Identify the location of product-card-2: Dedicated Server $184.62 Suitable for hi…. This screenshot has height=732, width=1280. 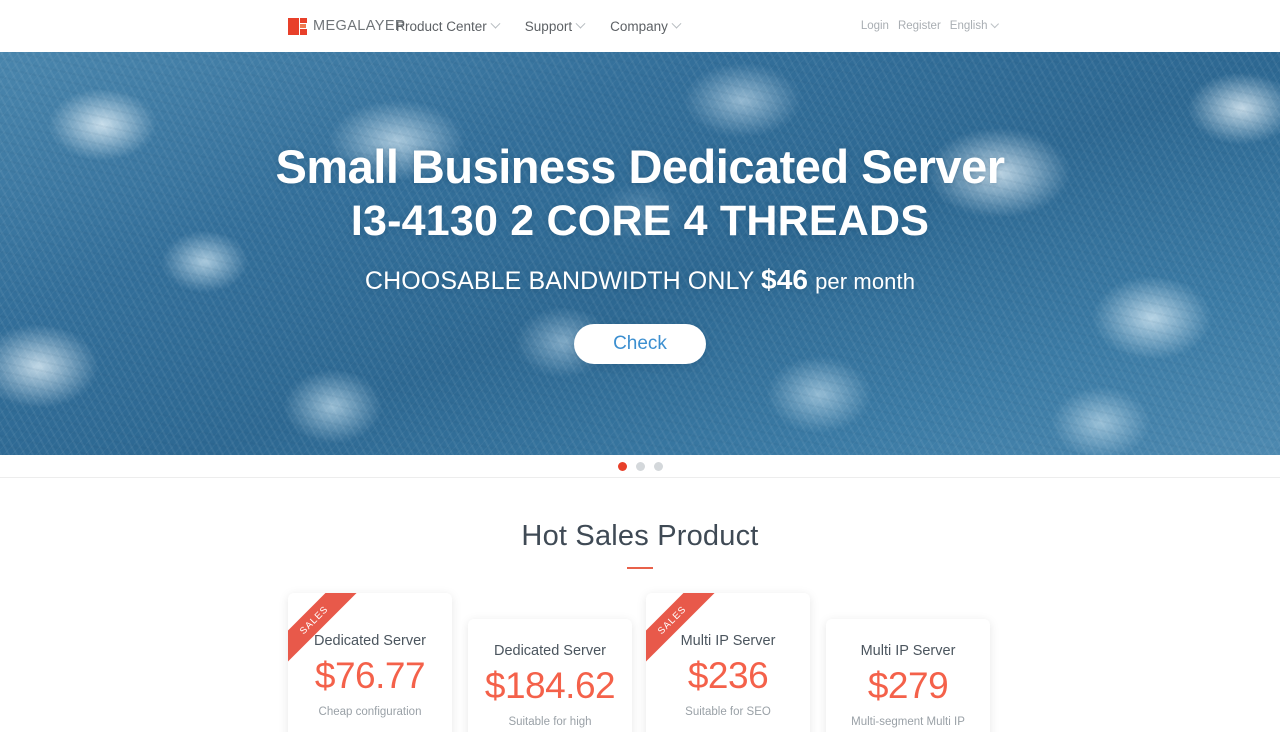
(550, 675).